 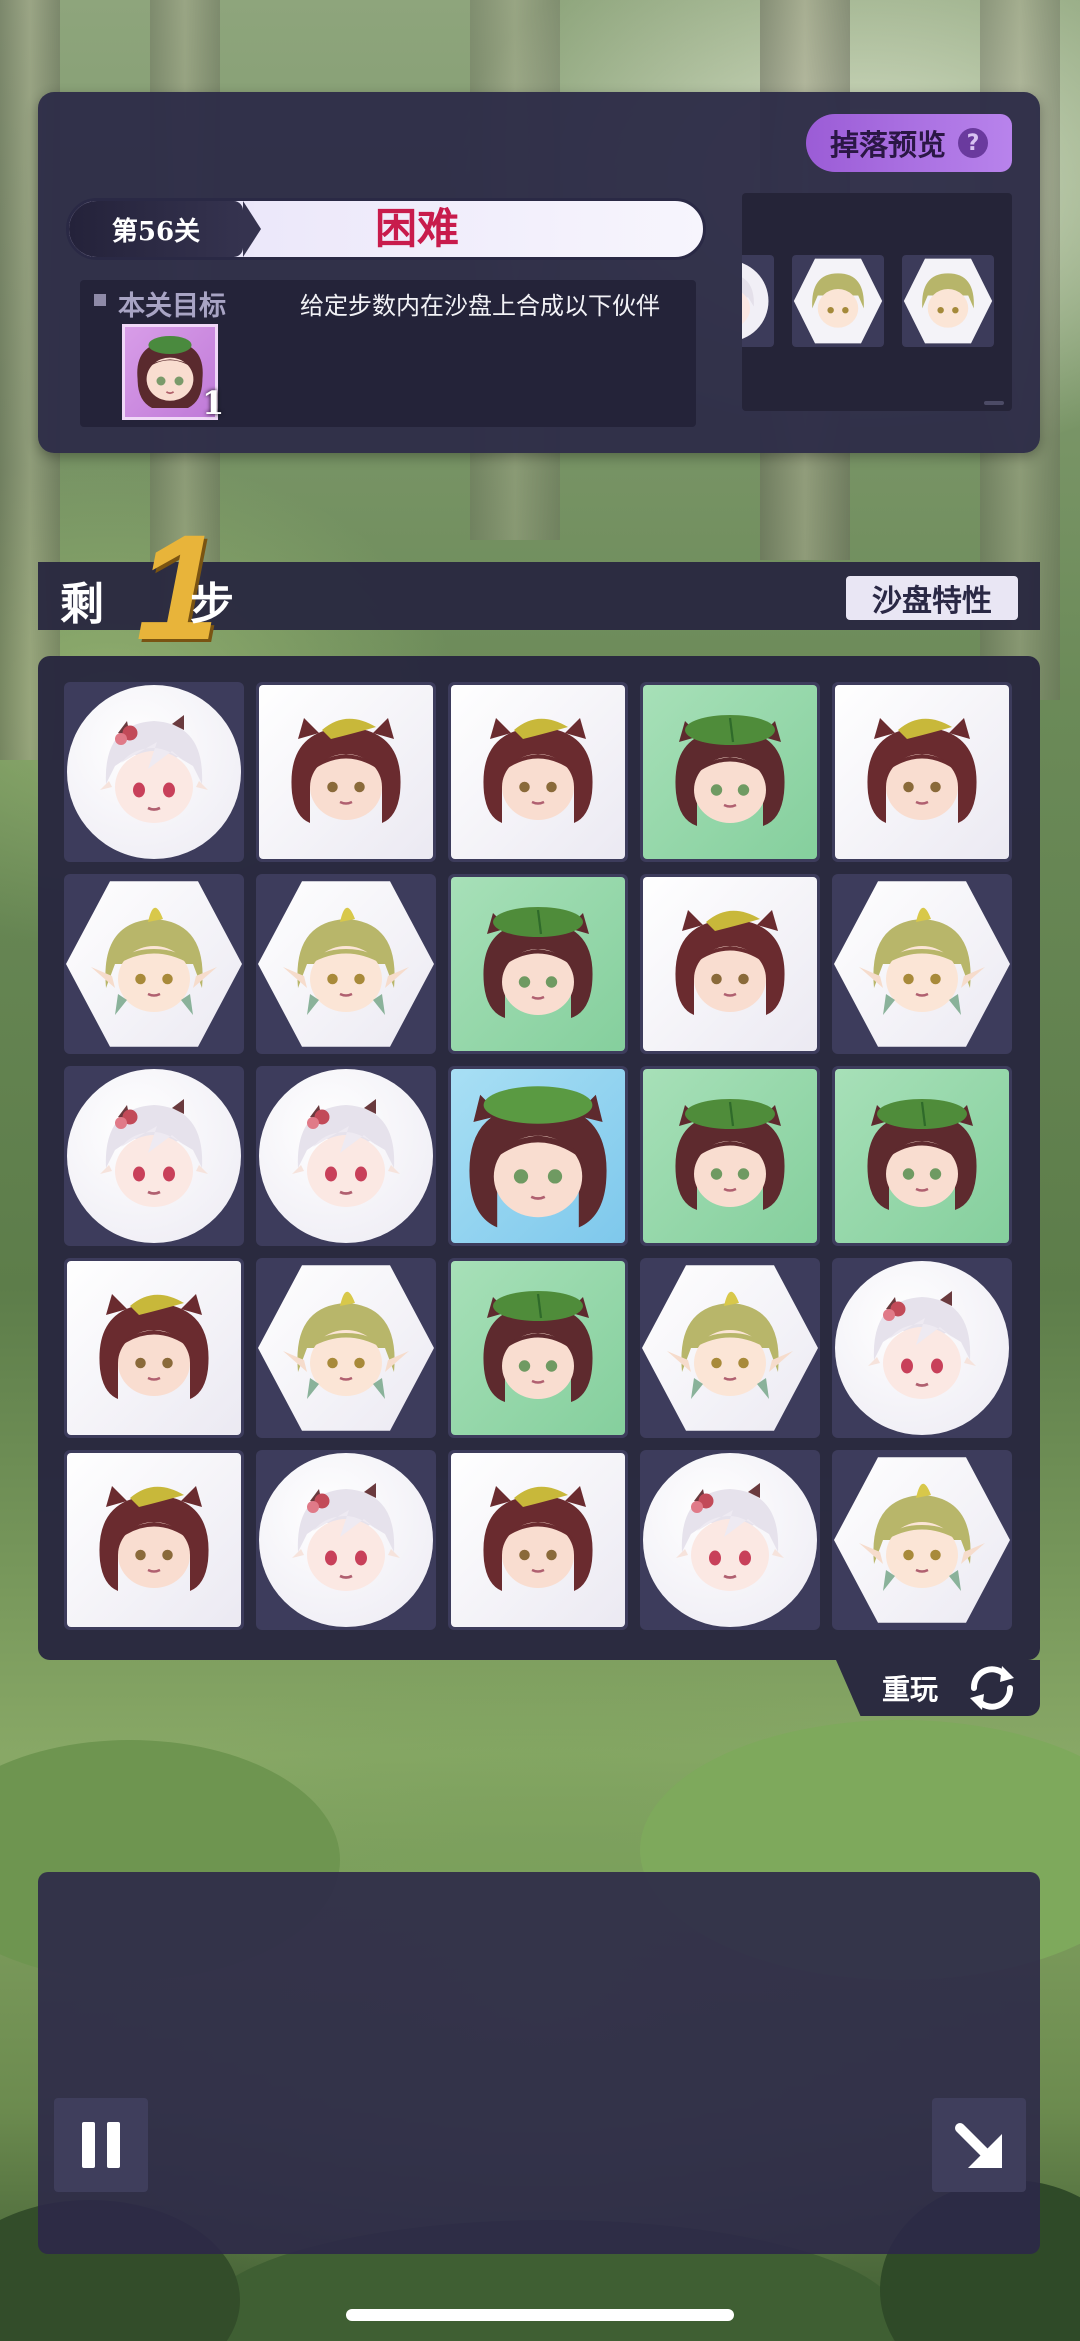 What do you see at coordinates (539, 587) in the screenshot?
I see `steps-bar: 剩 1 步 沙盘特性` at bounding box center [539, 587].